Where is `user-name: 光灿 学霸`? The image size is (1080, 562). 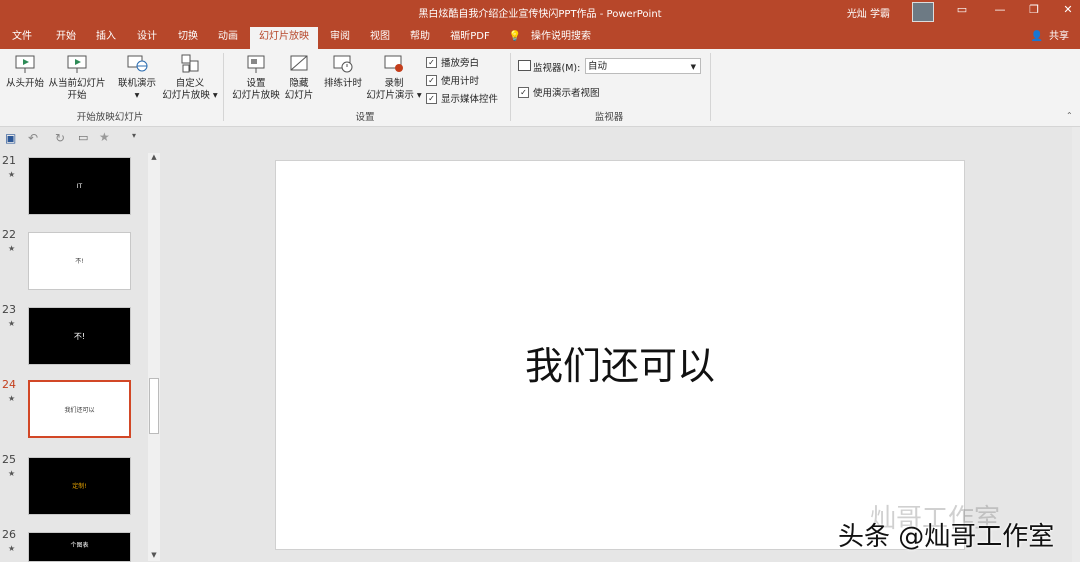 user-name: 光灿 学霸 is located at coordinates (868, 12).